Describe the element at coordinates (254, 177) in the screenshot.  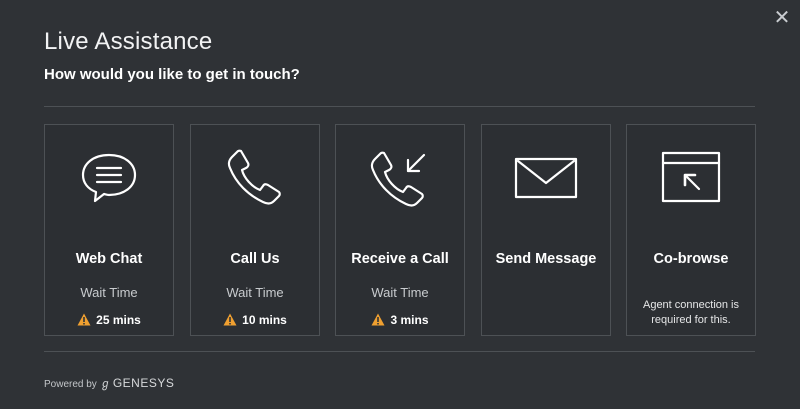
I see `phone-icon` at that location.